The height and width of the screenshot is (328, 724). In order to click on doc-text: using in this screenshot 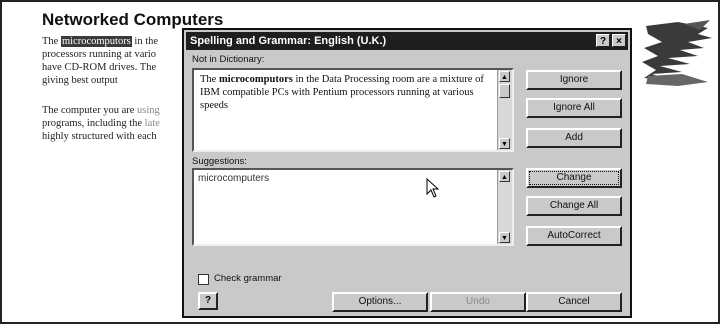, I will do `click(148, 110)`.